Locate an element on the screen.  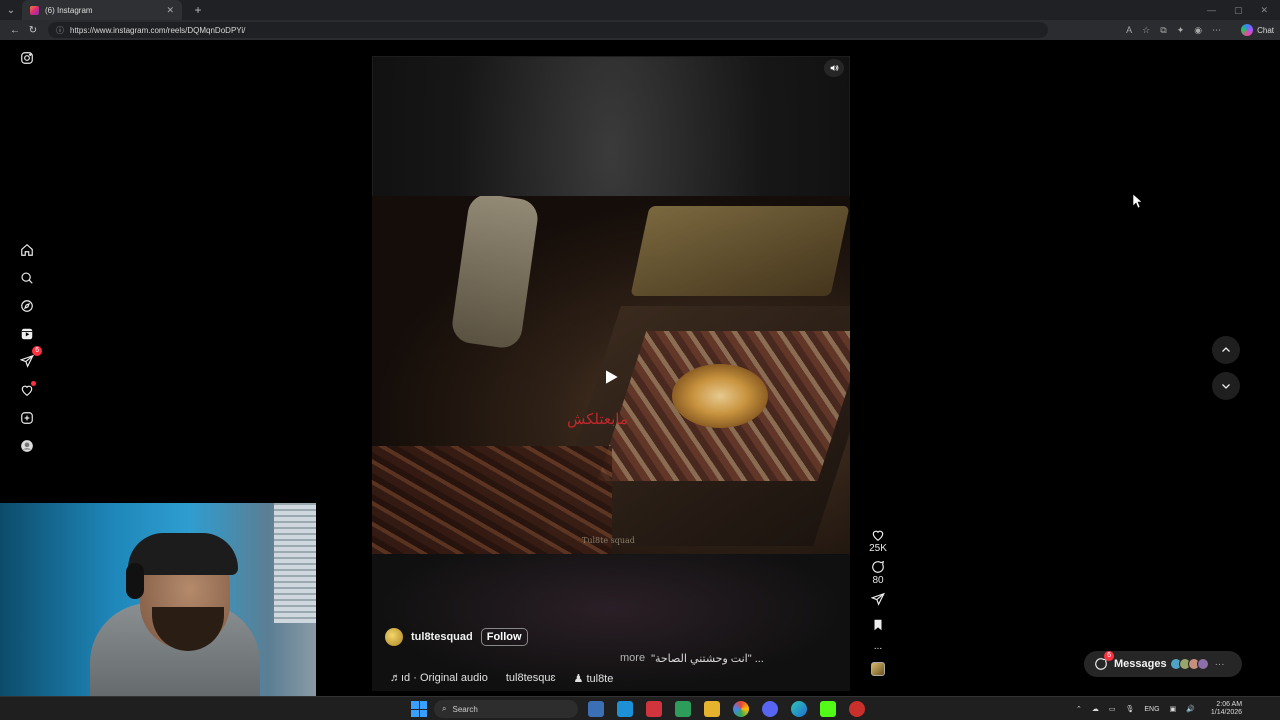
messages-pill-badge: 6 is located at coordinates (1109, 656).